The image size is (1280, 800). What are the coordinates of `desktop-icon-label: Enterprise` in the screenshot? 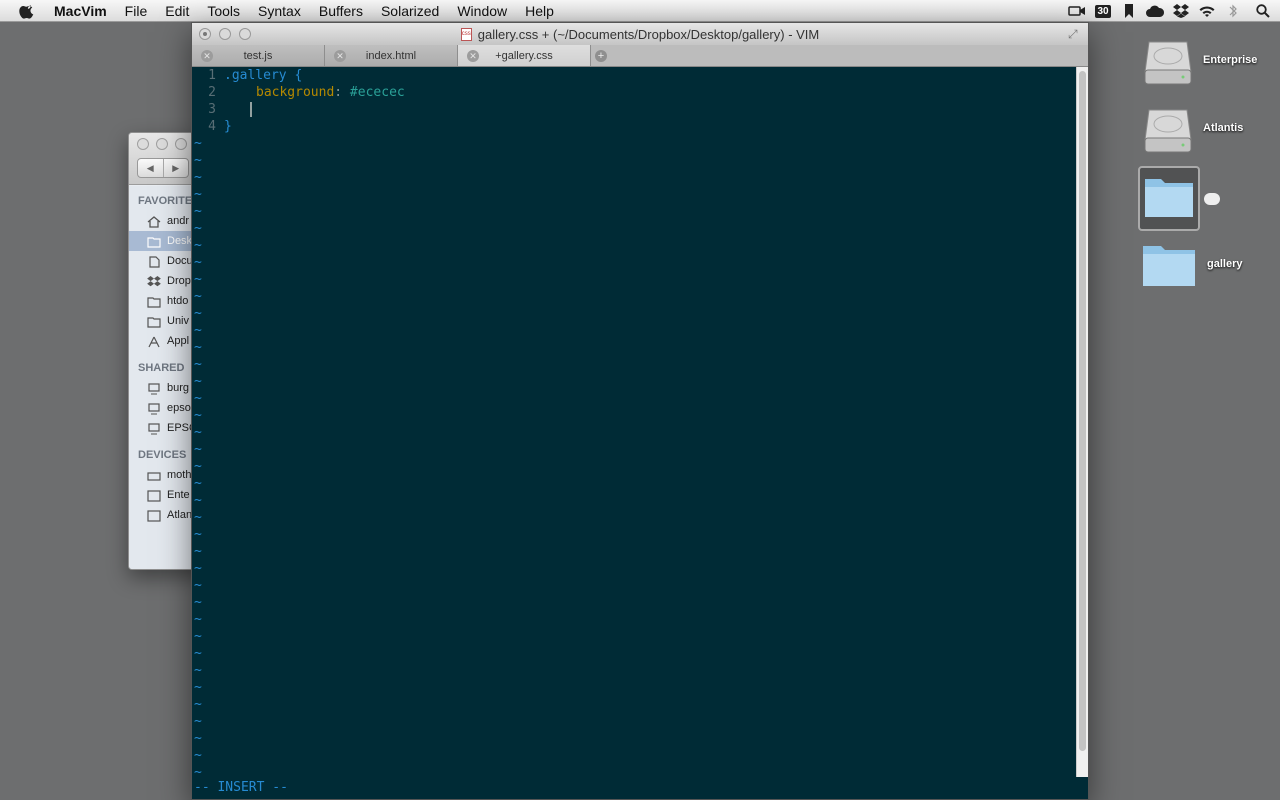 It's located at (1230, 60).